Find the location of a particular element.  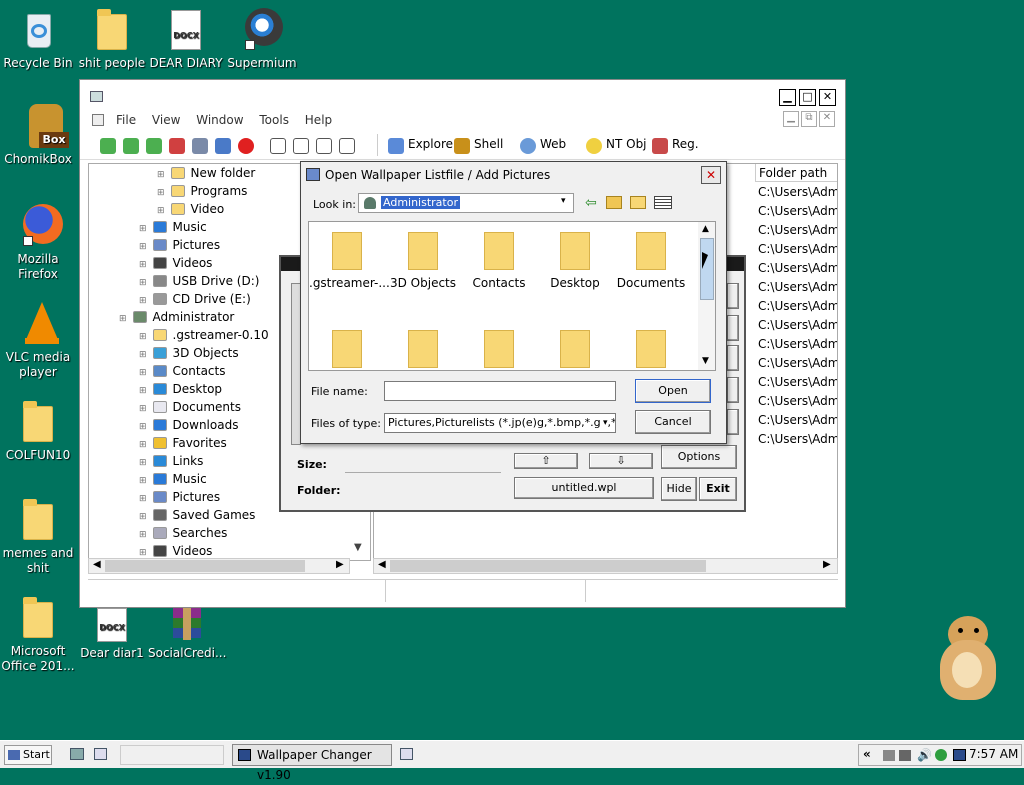

tree-item: ⊞ Video is located at coordinates (190, 209).